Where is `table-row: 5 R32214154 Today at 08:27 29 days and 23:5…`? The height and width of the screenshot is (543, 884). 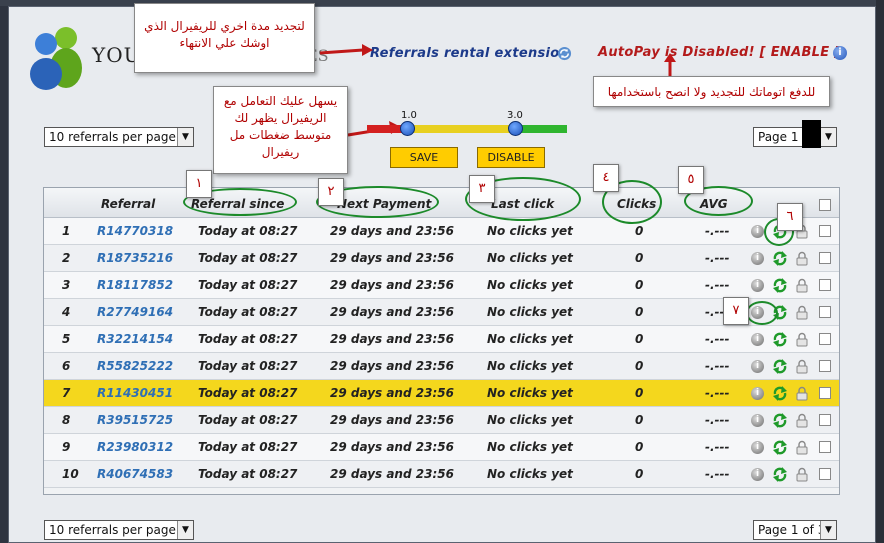 table-row: 5 R32214154 Today at 08:27 29 days and 23:5… is located at coordinates (441, 339).